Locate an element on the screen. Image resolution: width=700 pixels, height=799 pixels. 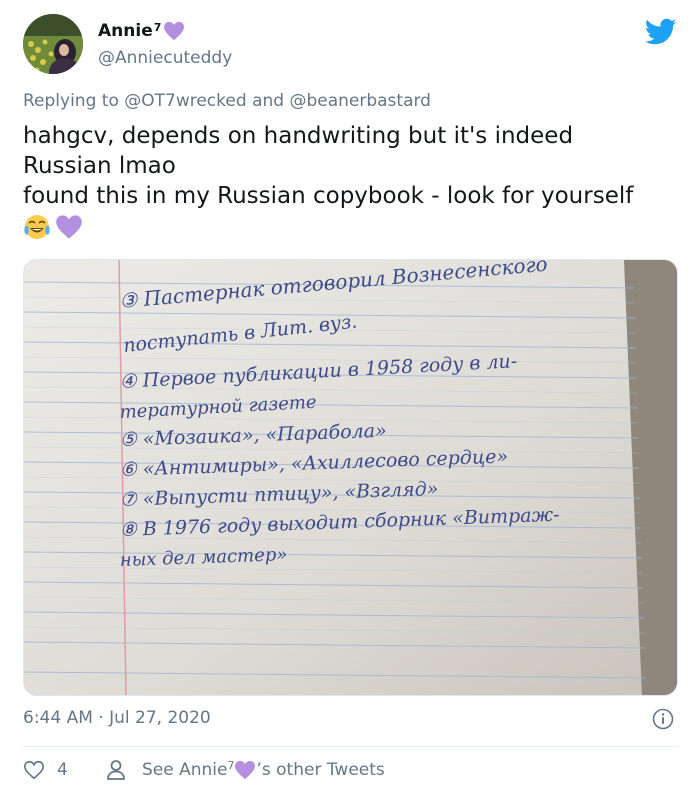
see-prefix: See Annie is located at coordinates (185, 770).